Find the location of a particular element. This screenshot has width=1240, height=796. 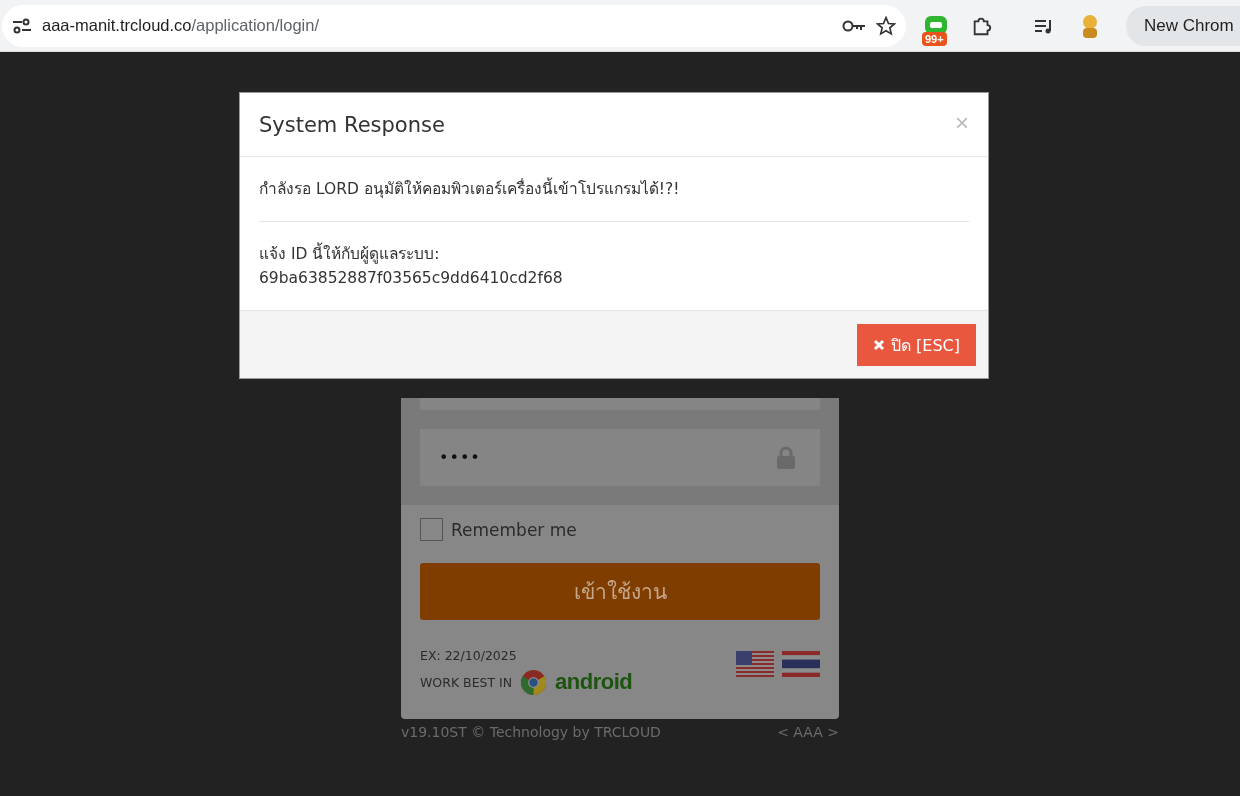

expiry-date: EX: 22/10/2025 is located at coordinates (469, 655).